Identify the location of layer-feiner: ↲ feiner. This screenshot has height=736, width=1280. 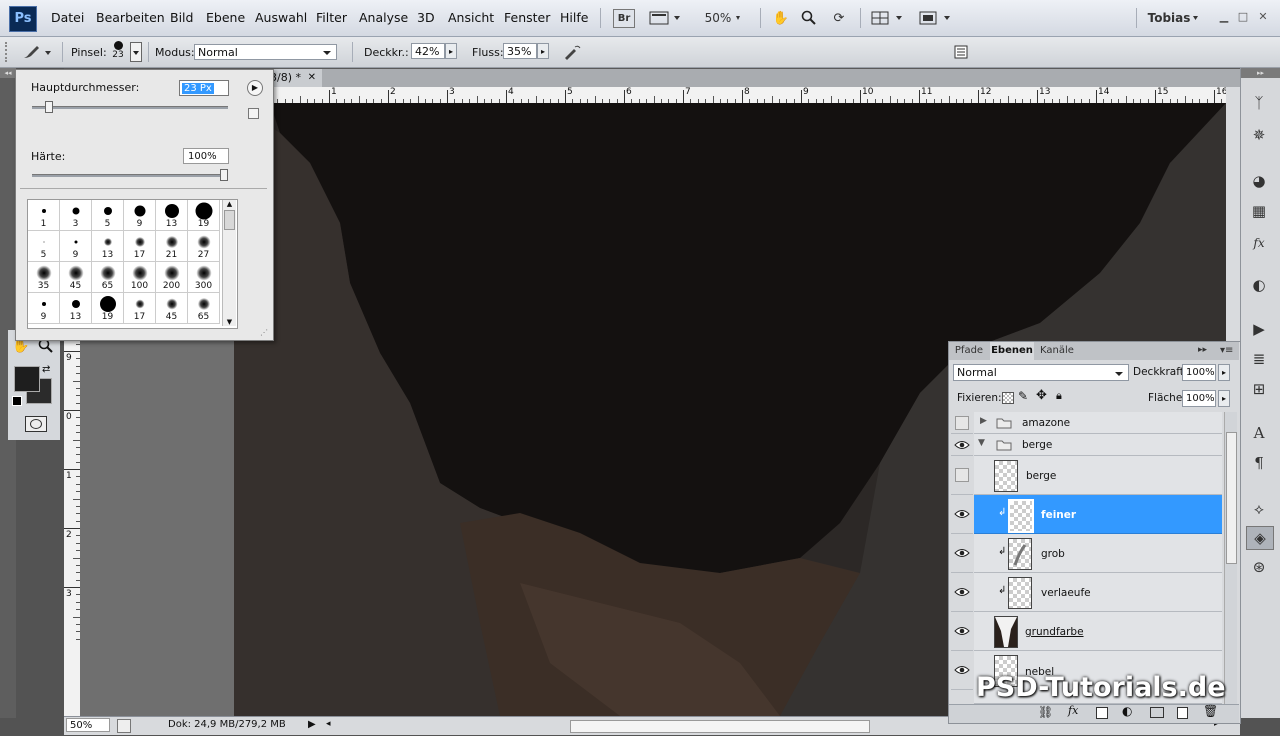
(1098, 514).